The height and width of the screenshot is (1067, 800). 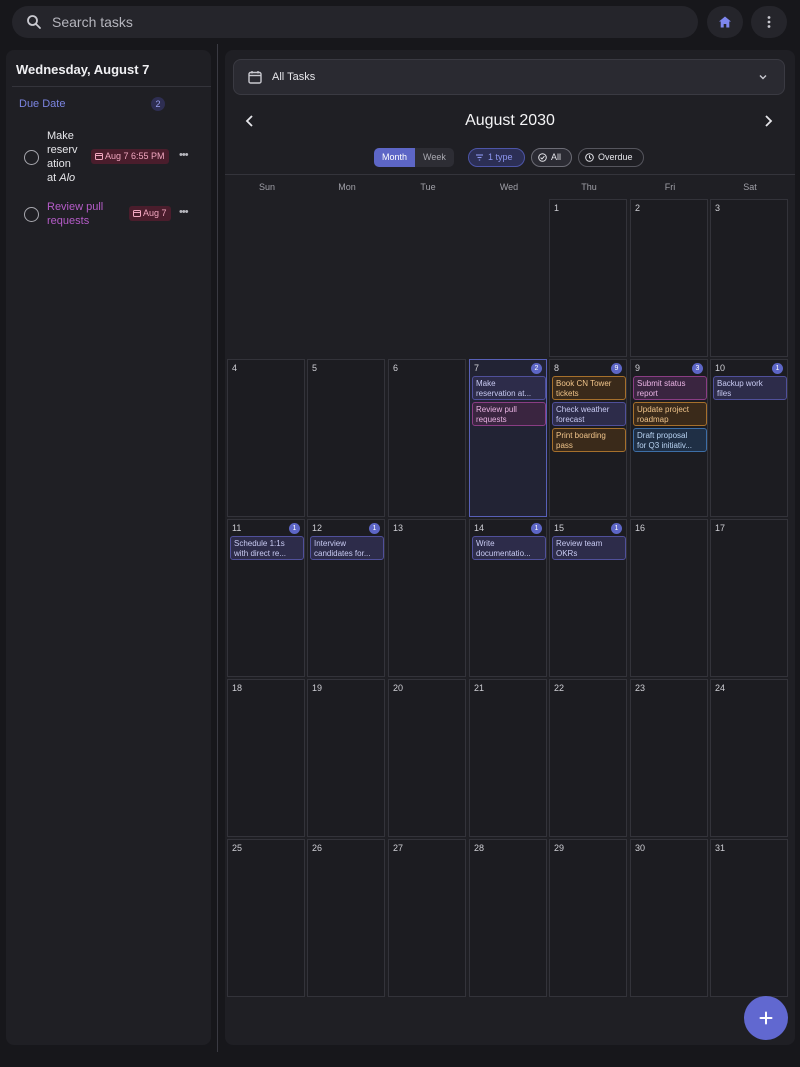 I want to click on calendar-day-cell: 6, so click(x=427, y=438).